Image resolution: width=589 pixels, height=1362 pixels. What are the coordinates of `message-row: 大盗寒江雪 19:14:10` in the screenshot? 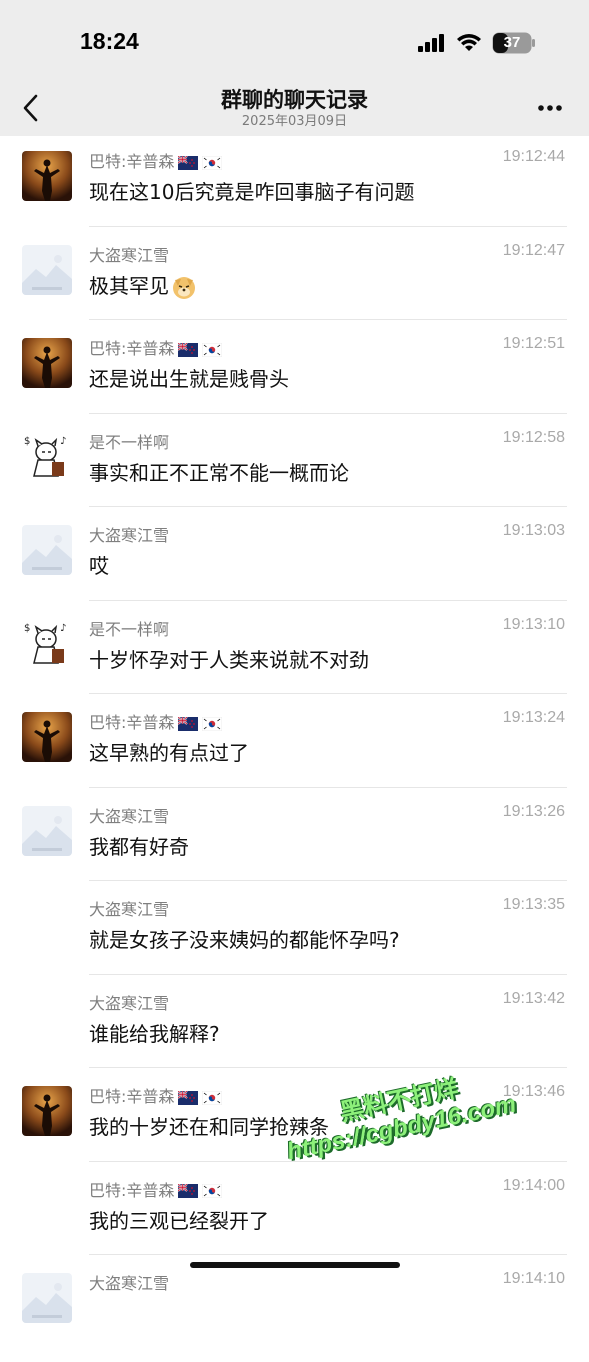 It's located at (294, 1315).